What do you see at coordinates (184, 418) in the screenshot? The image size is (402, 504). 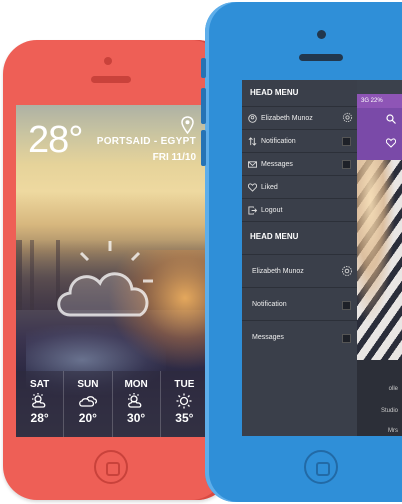 I see `forecast-temp: 35°` at bounding box center [184, 418].